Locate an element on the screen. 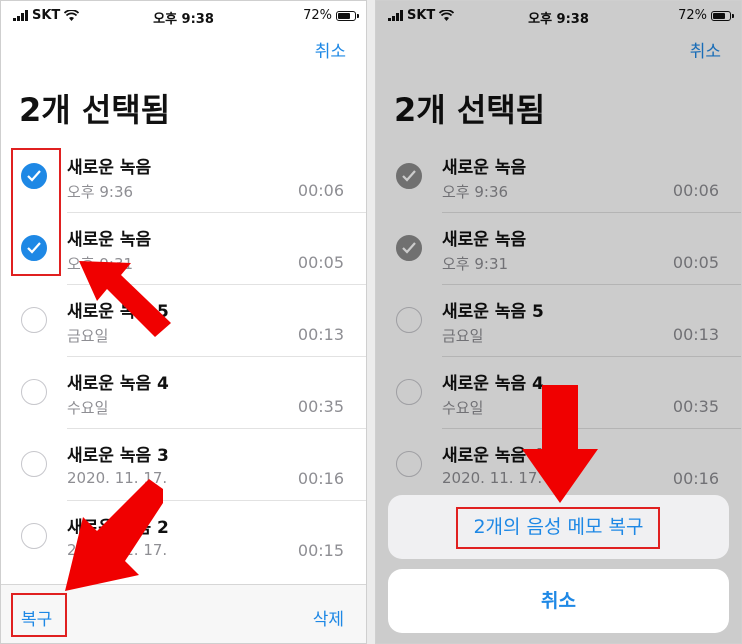 The height and width of the screenshot is (644, 742). list-item: 새로운 녹음 5 금요일 00:13 is located at coordinates (183, 321).